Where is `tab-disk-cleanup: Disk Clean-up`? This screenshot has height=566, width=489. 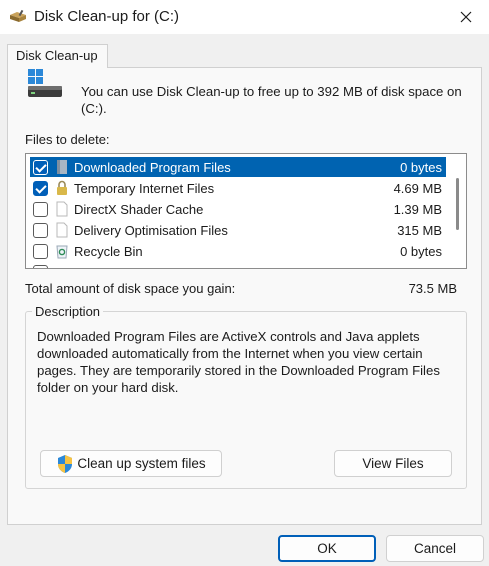
tab-disk-cleanup: Disk Clean-up is located at coordinates (57, 56).